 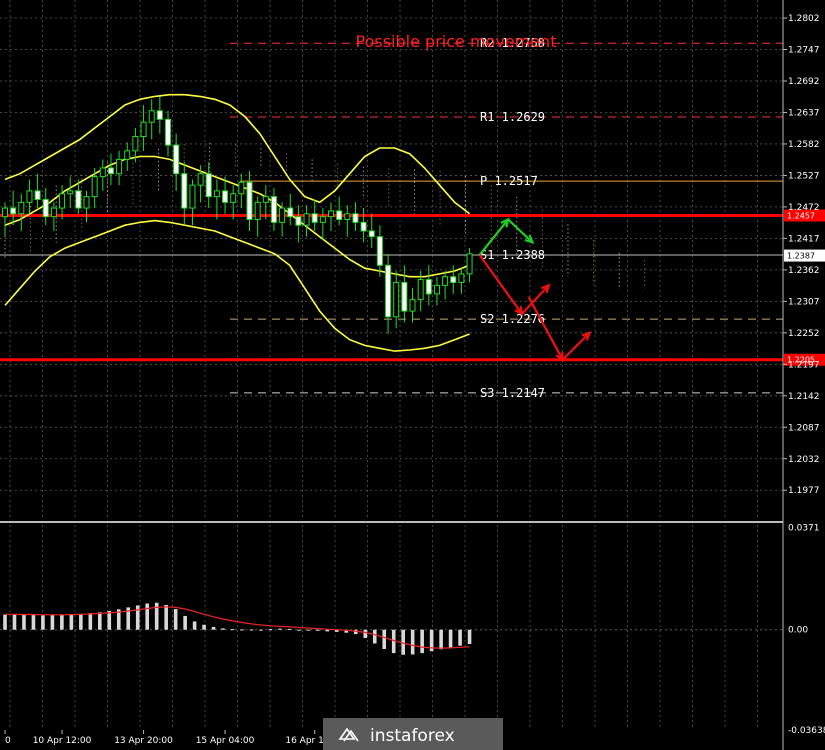 What do you see at coordinates (804, 365) in the screenshot?
I see `price-tick-label: 1.2197` at bounding box center [804, 365].